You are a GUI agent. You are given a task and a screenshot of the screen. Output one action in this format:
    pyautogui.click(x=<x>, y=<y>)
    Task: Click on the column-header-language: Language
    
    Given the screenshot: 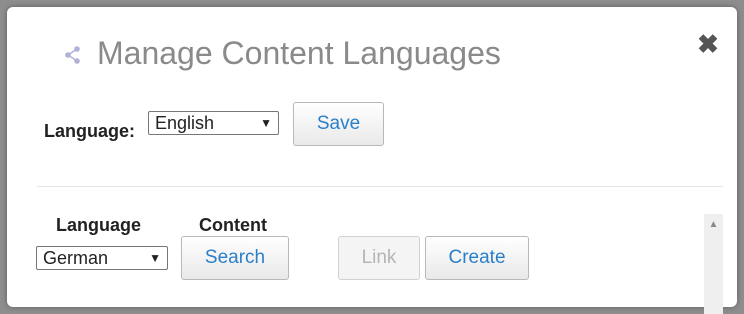 What is the action you would take?
    pyautogui.click(x=99, y=225)
    